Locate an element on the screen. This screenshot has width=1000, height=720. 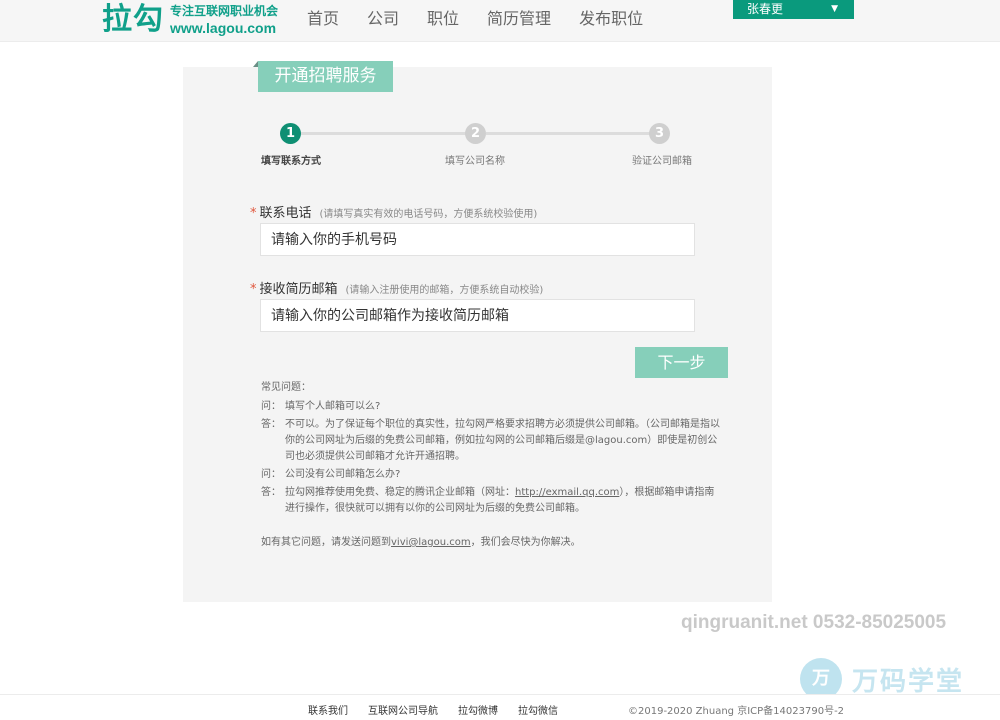
faq-question: 问： 公司没有公司邮箱怎么办? is located at coordinates (491, 475).